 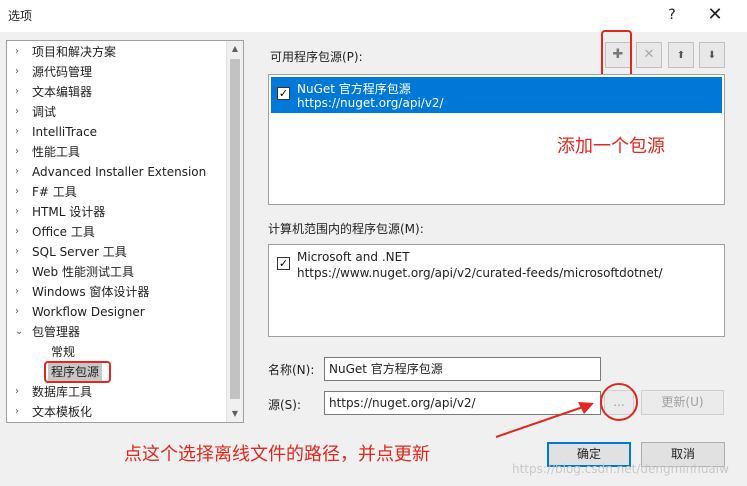 I want to click on available-sources-label: 可用程序包源(P):, so click(x=316, y=57).